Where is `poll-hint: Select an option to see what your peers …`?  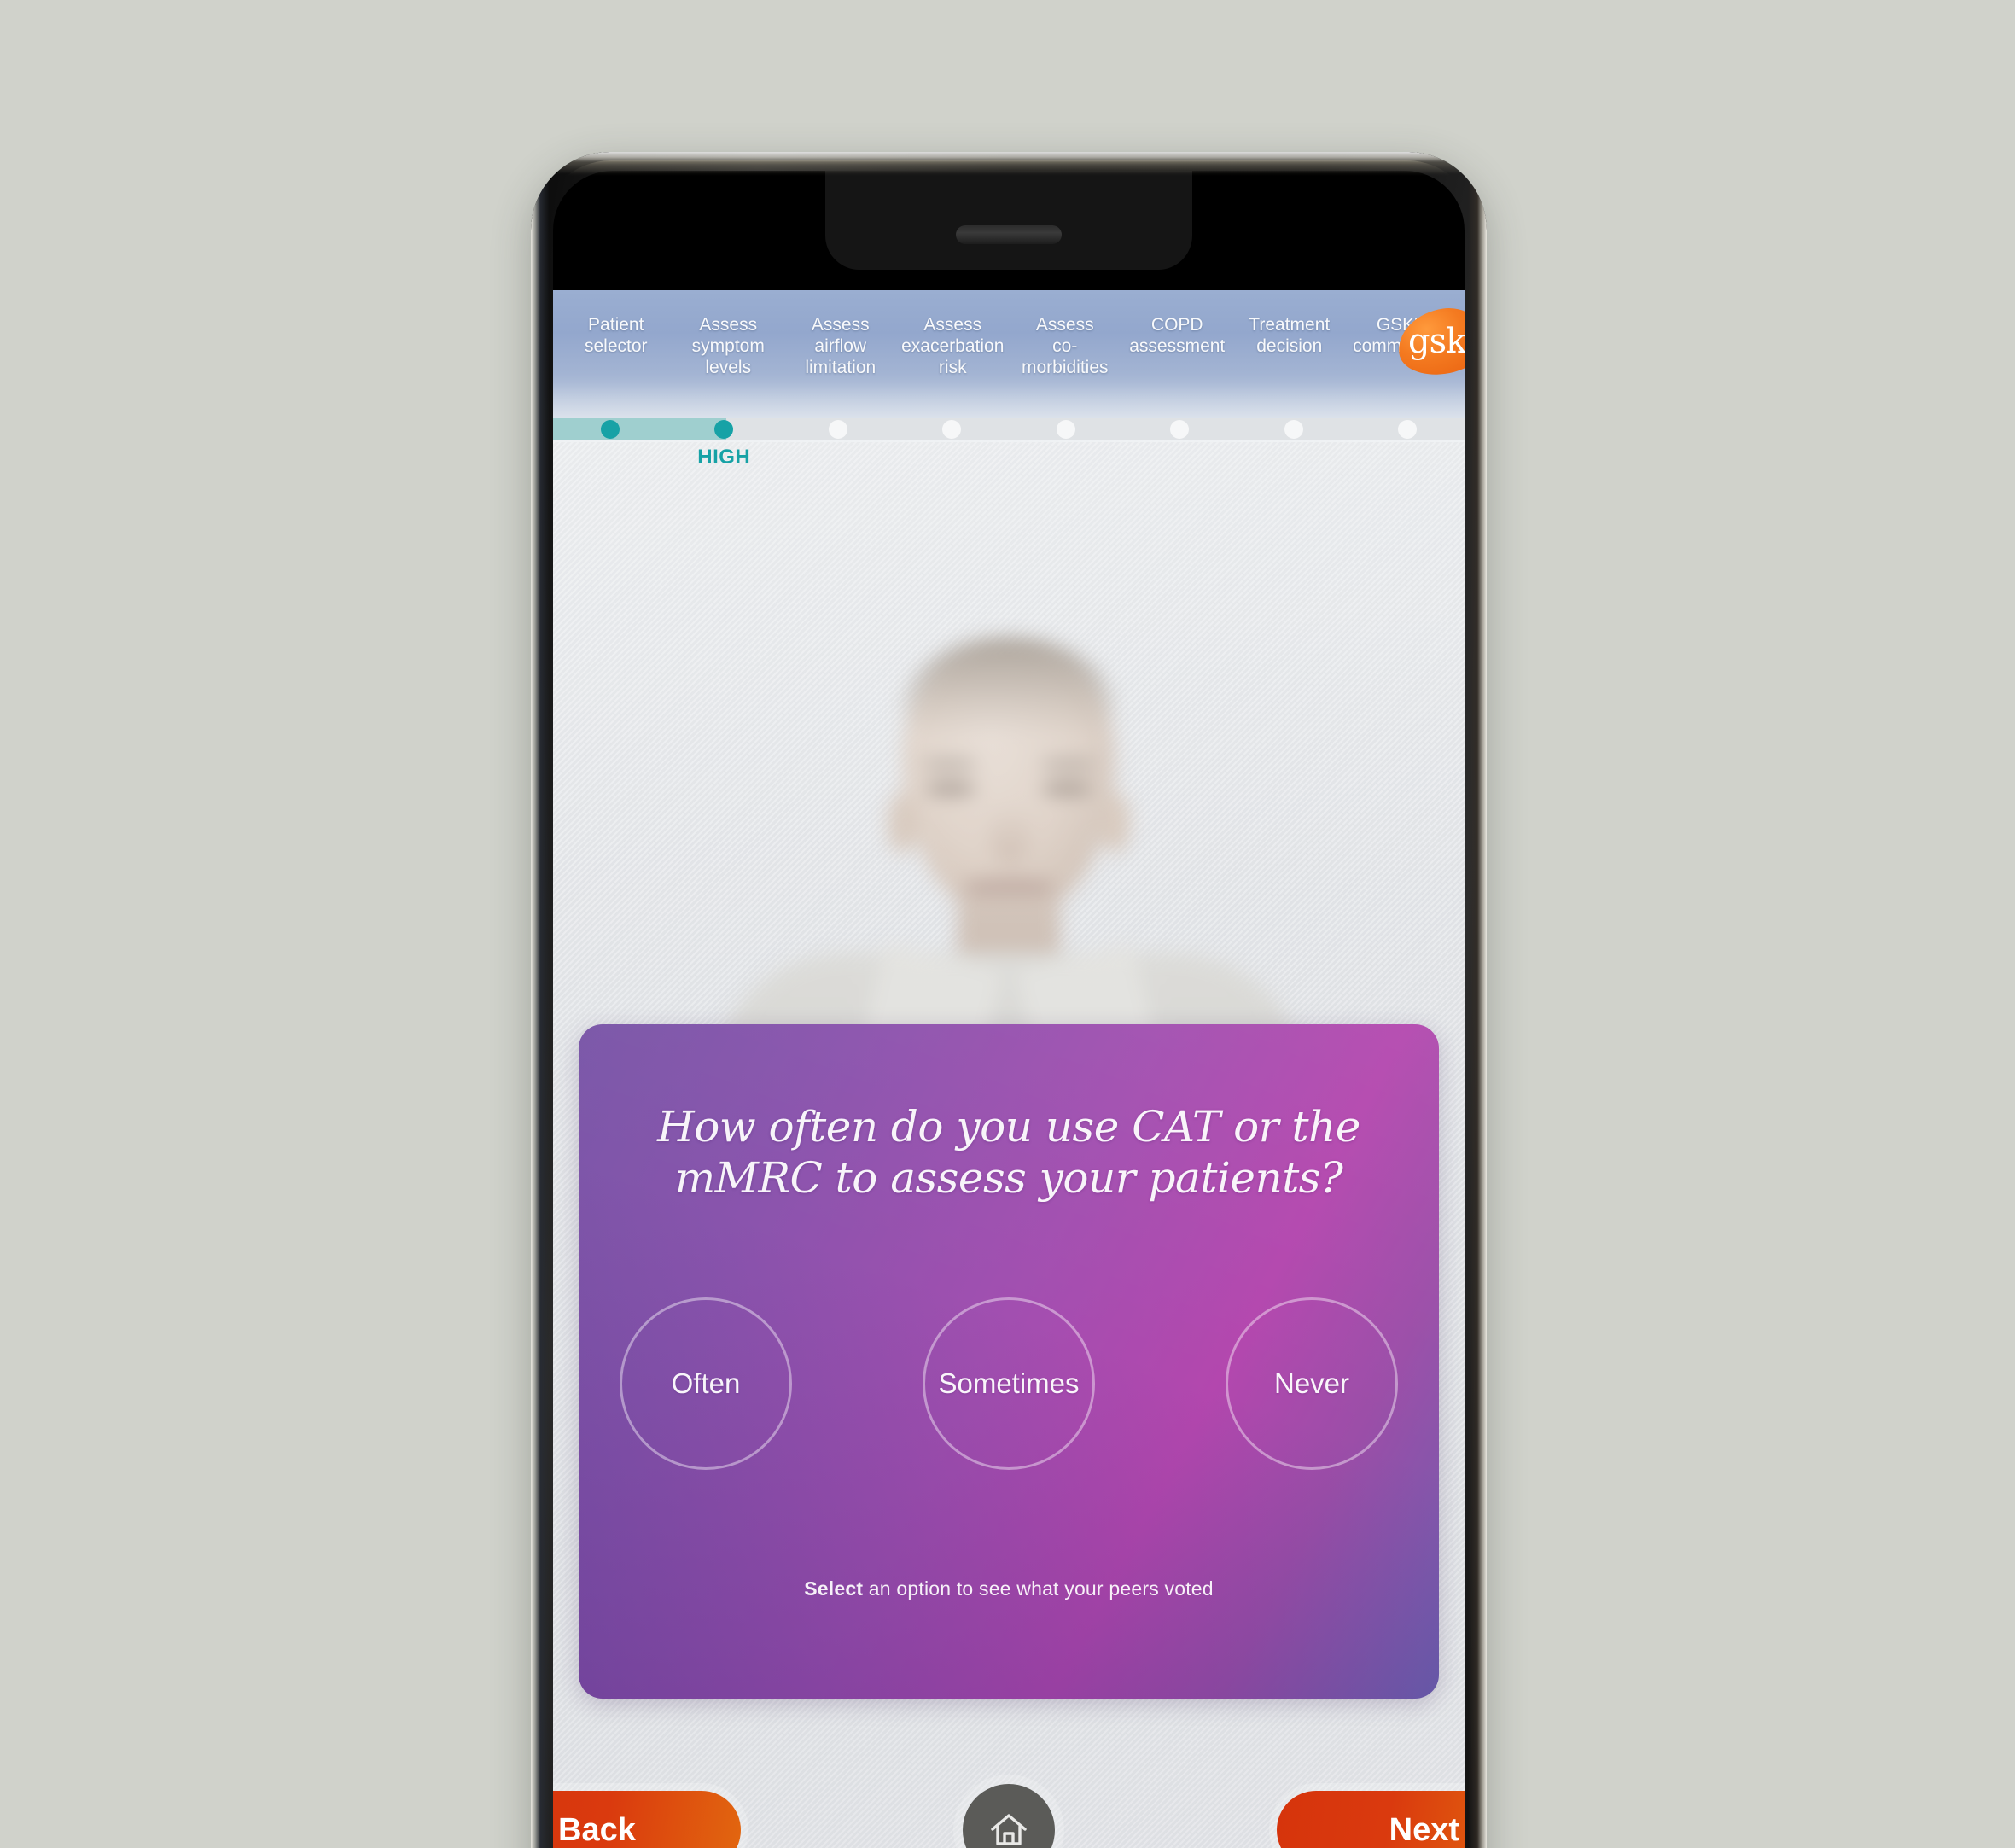
poll-hint: Select an option to see what your peers … is located at coordinates (1009, 1588).